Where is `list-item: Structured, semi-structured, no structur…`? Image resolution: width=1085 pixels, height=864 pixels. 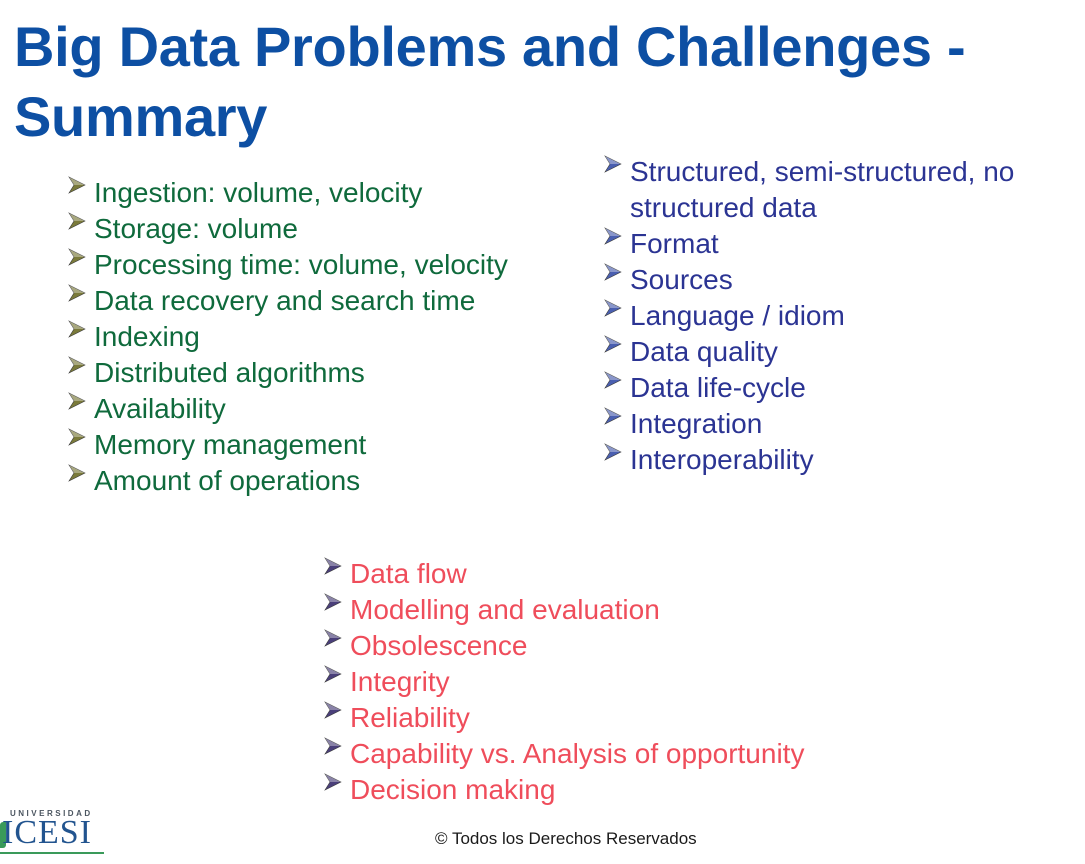
list-item: Structured, semi-structured, no structur… is located at coordinates (832, 190).